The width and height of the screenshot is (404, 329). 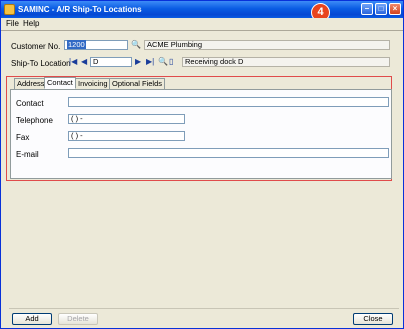 What do you see at coordinates (12, 23) in the screenshot?
I see `menu-file: File` at bounding box center [12, 23].